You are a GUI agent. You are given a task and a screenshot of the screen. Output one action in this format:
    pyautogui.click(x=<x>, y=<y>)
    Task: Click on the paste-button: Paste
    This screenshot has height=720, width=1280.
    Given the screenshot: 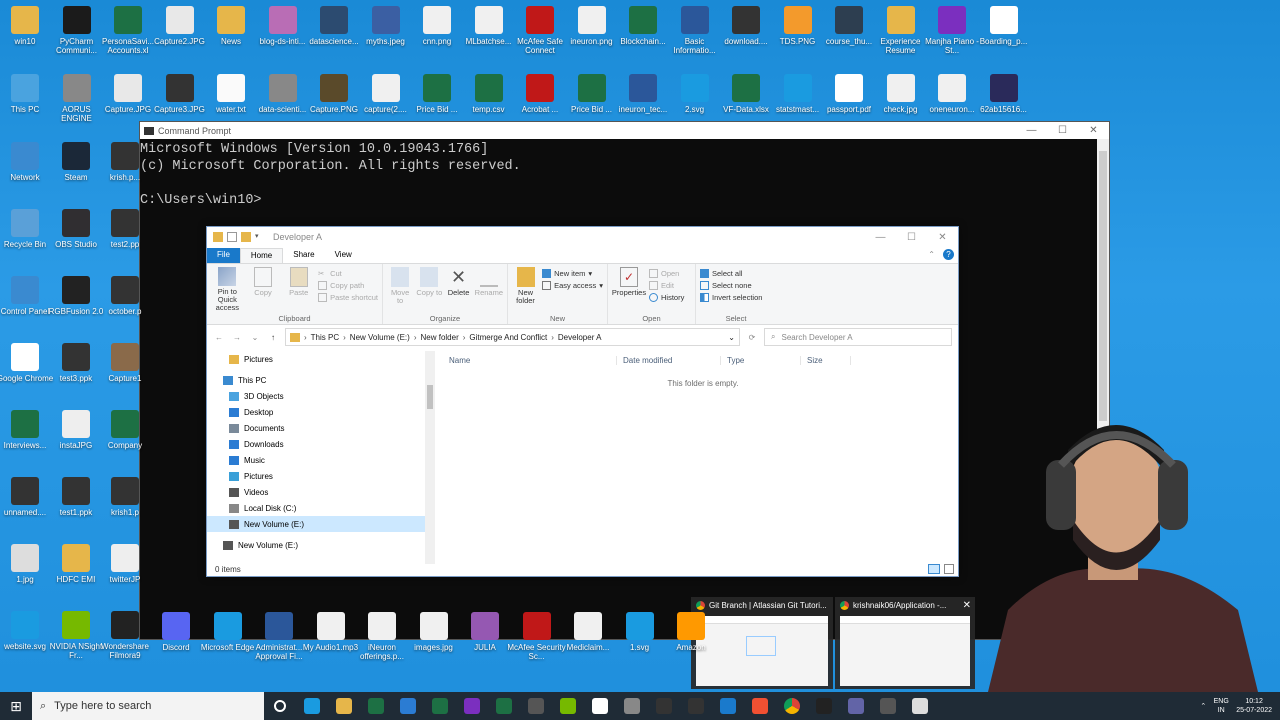 What is the action you would take?
    pyautogui.click(x=298, y=289)
    